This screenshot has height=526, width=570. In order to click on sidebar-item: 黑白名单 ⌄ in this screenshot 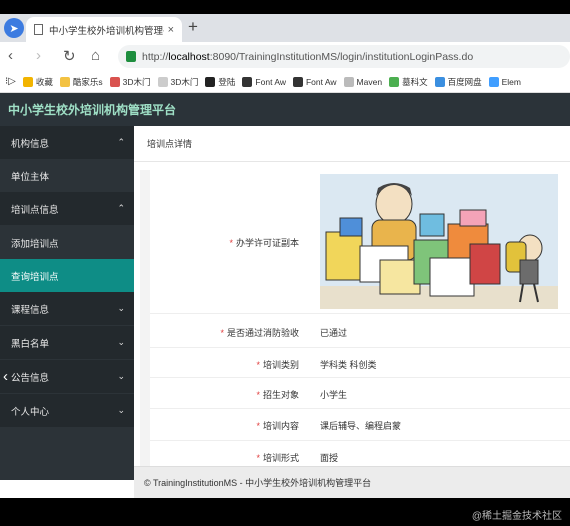, I will do `click(67, 342)`.